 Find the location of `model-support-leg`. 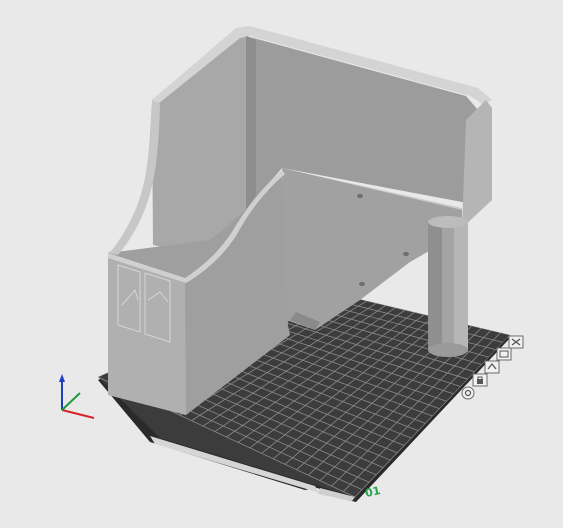

model-support-leg is located at coordinates (448, 286).